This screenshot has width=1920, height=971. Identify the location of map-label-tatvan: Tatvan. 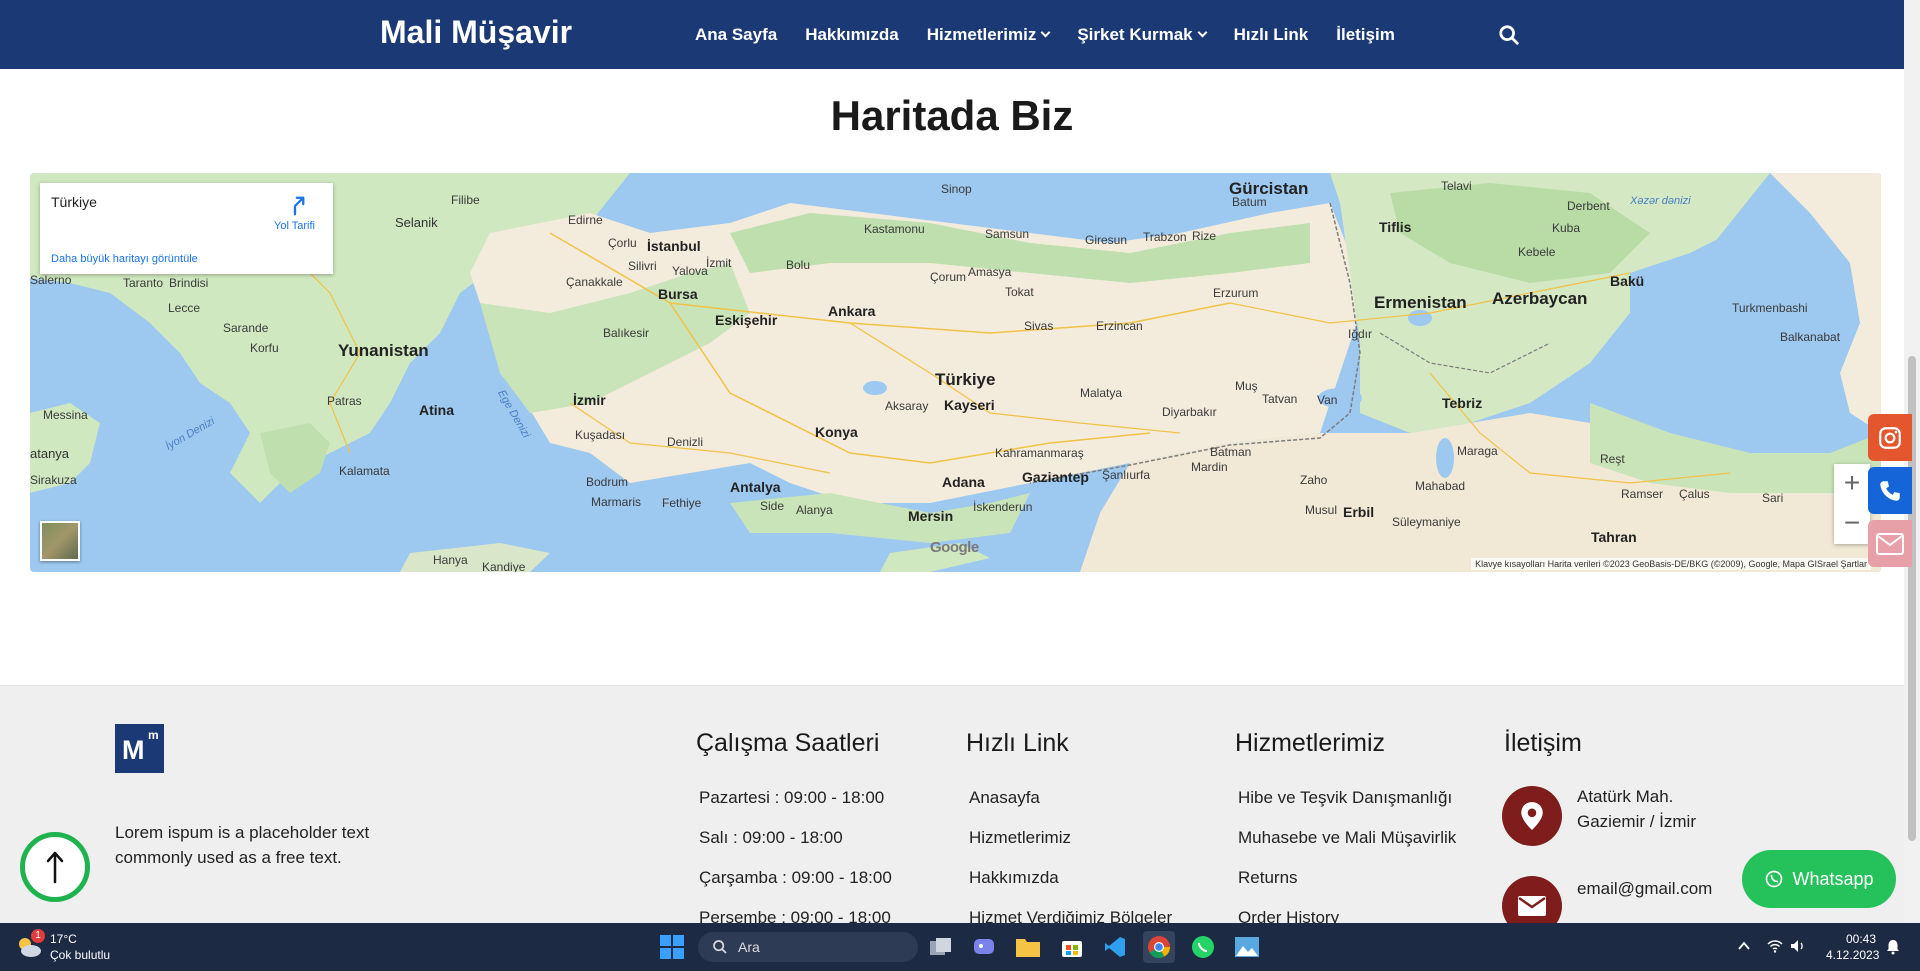
(1280, 399).